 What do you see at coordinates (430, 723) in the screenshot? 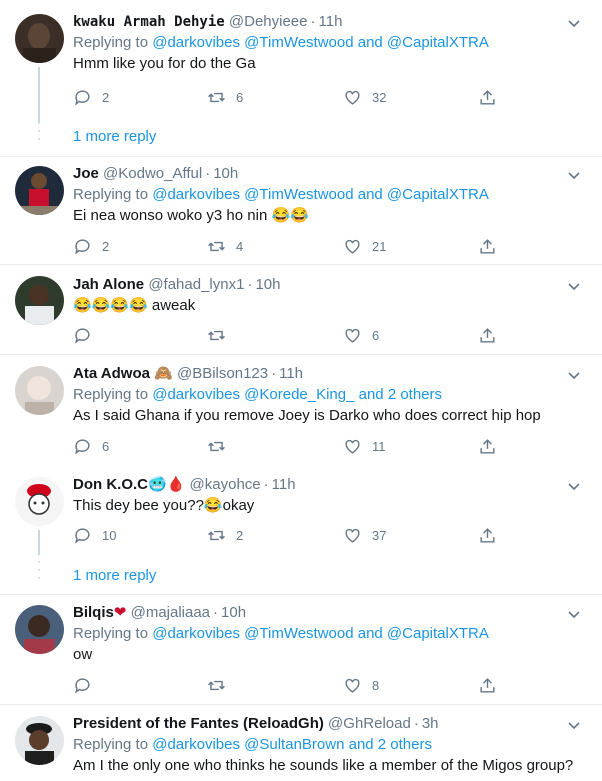
I see `timestamp: 3h` at bounding box center [430, 723].